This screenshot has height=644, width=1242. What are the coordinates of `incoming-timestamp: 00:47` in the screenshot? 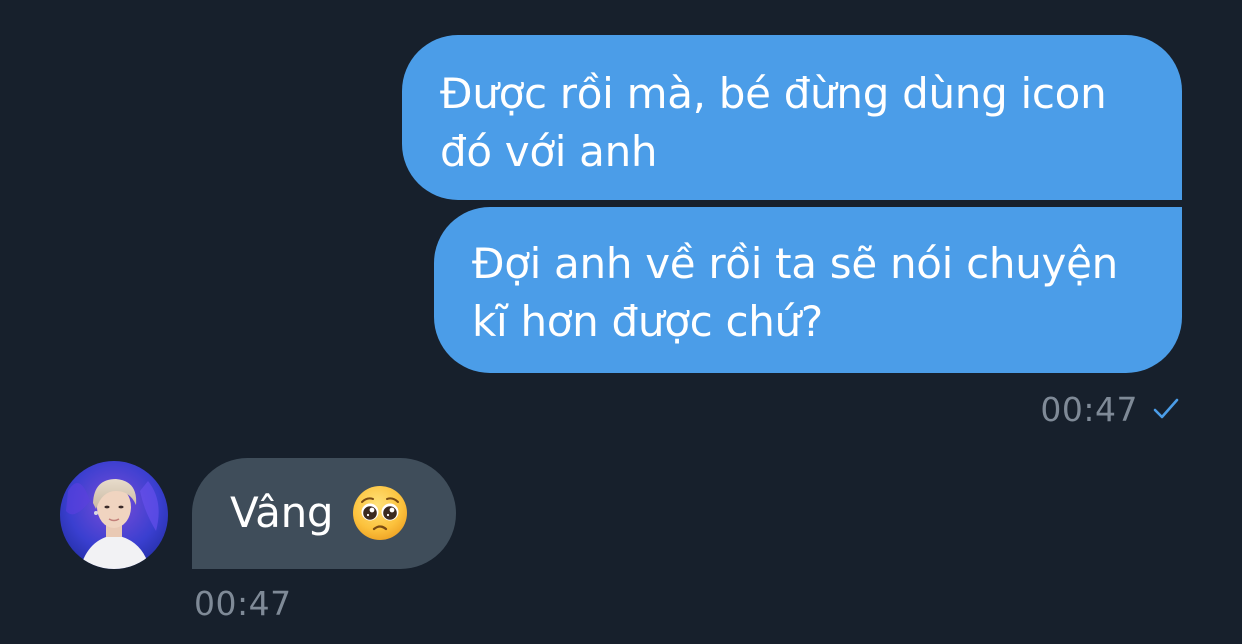 It's located at (243, 603).